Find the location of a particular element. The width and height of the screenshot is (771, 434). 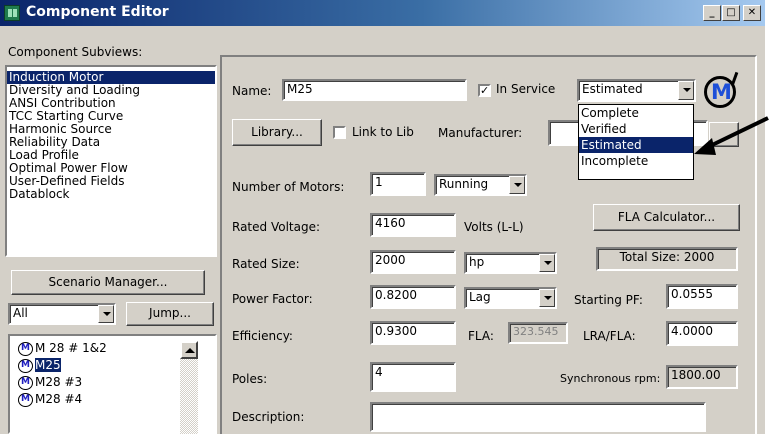

description-label: Description: is located at coordinates (268, 417).